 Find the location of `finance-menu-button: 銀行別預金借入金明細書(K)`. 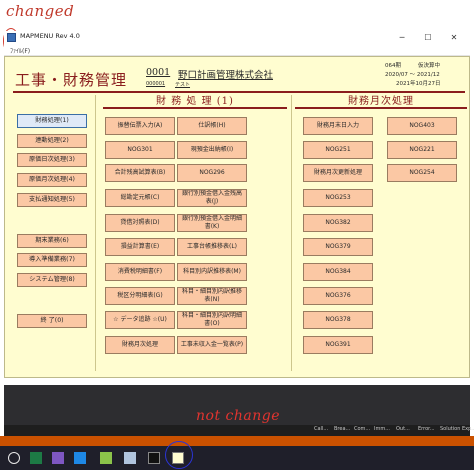

finance-menu-button: 銀行別預金借入金明細書(K) is located at coordinates (212, 223).